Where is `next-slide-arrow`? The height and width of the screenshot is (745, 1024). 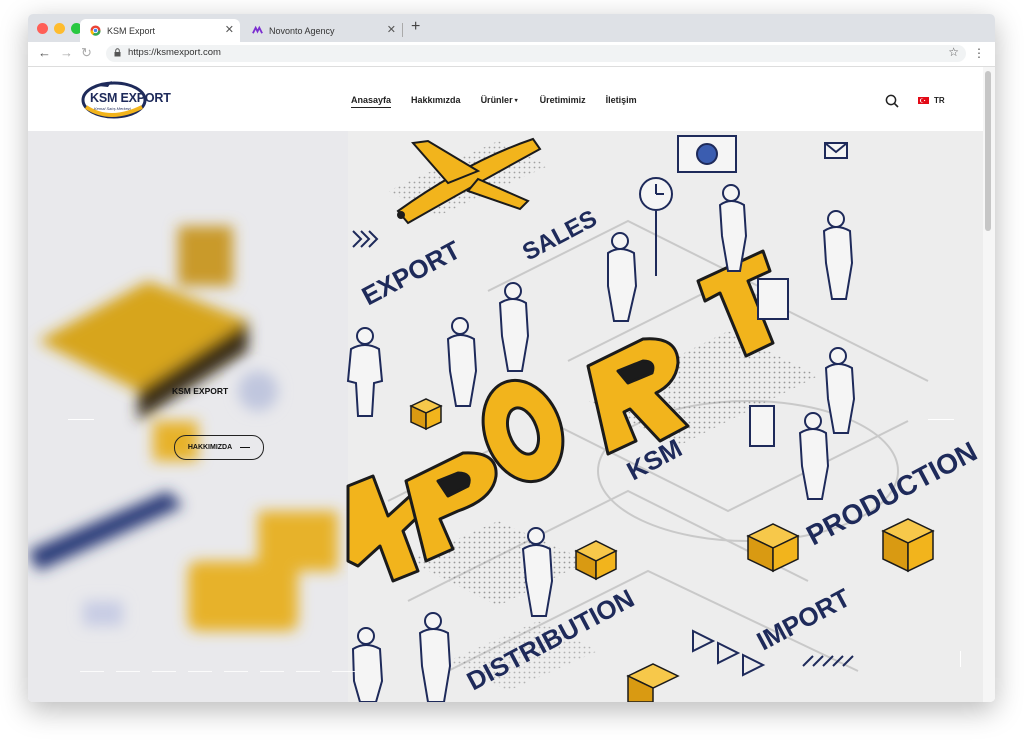
next-slide-arrow is located at coordinates (941, 419).